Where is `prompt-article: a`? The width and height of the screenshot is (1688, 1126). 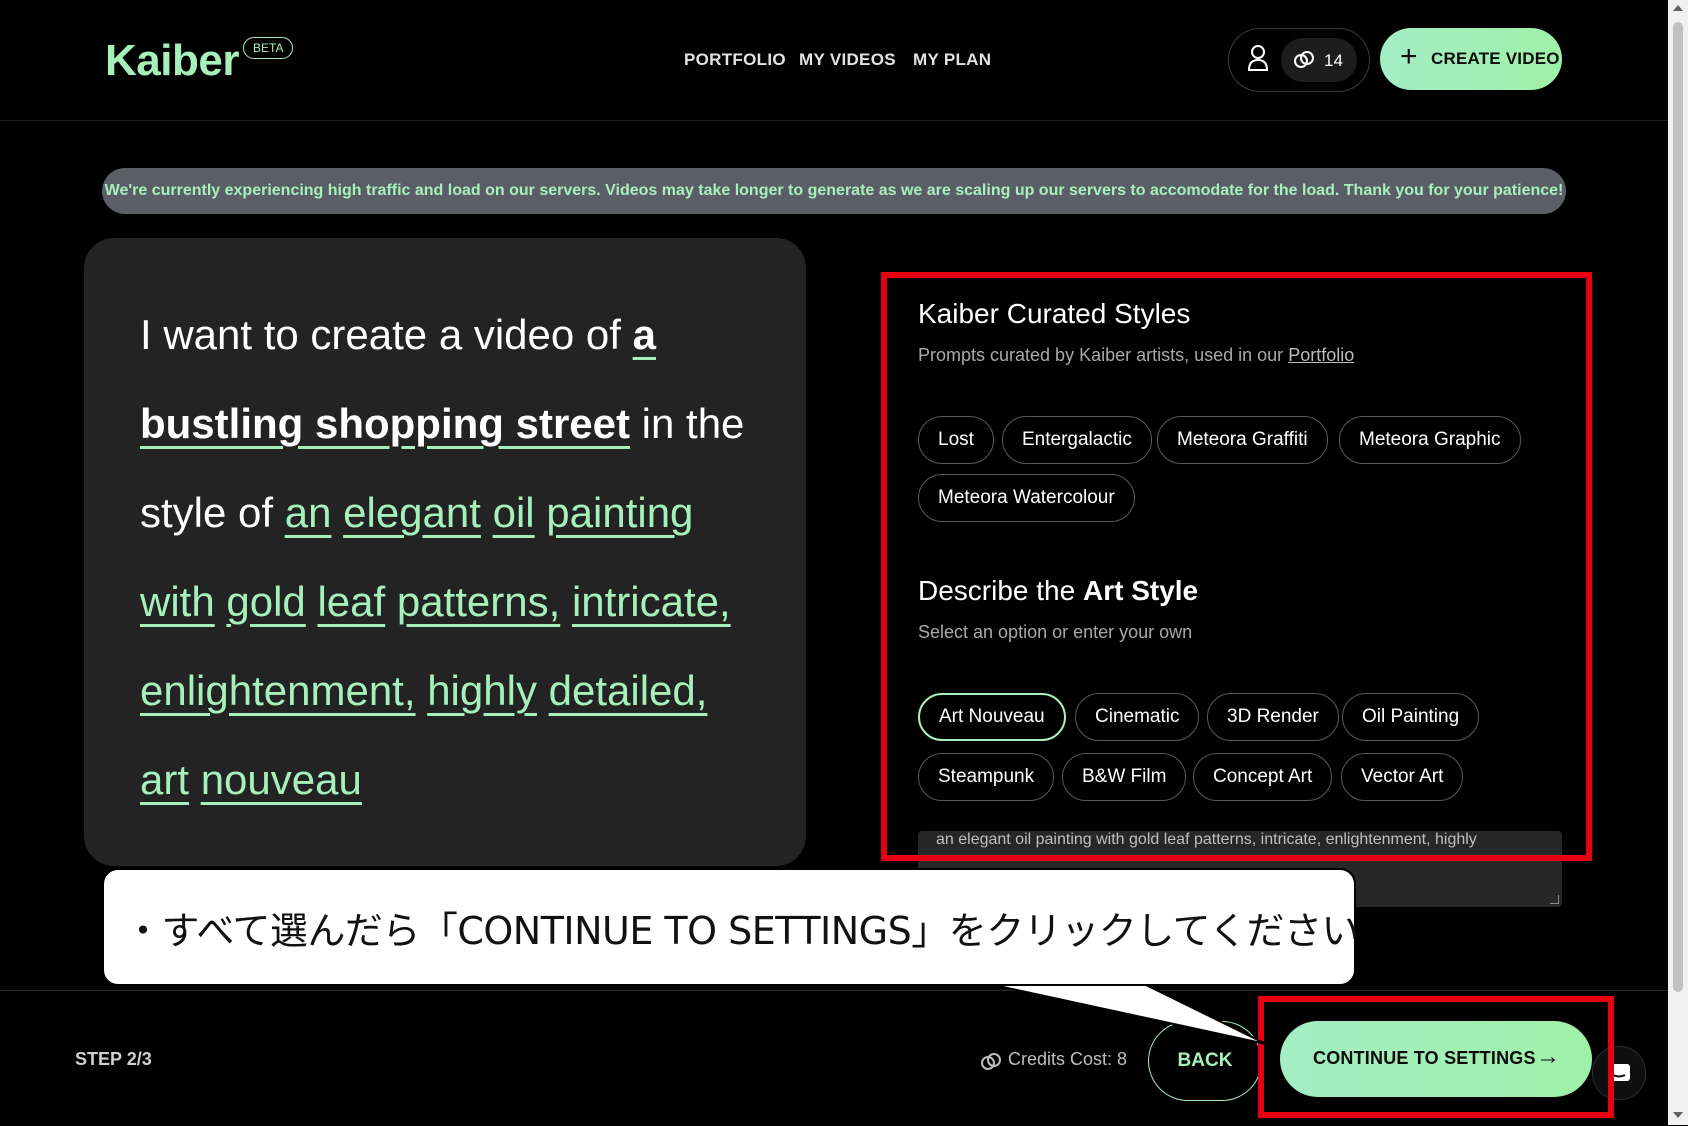 prompt-article: a is located at coordinates (644, 334).